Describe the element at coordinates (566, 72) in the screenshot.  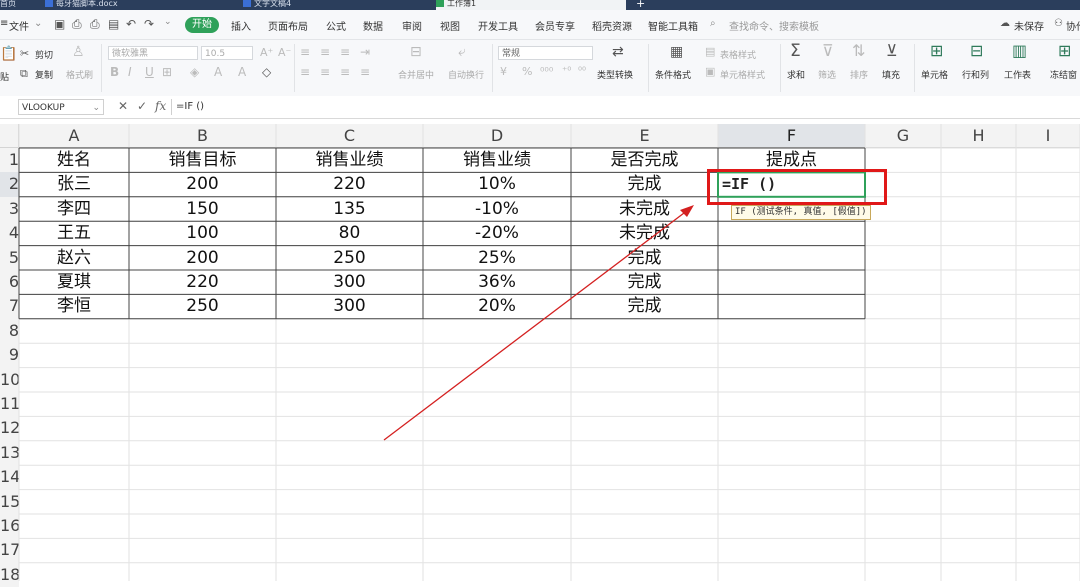
I see `increase-decimal-icon: ⁺⁰` at that location.